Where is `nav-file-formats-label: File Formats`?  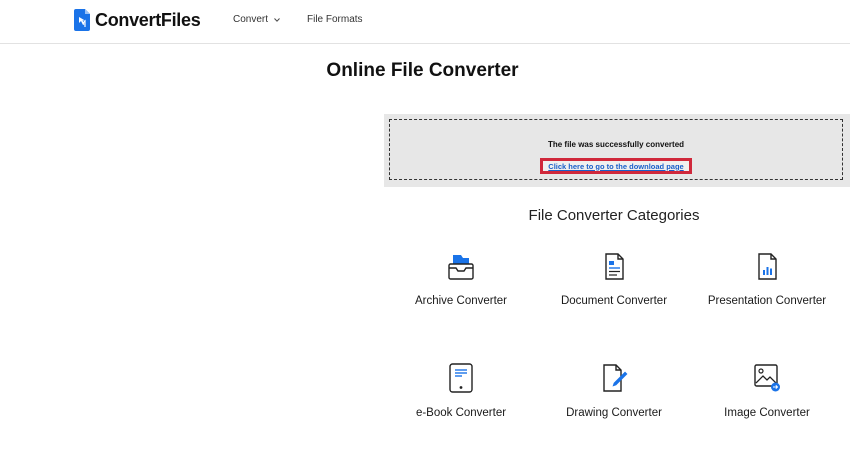 nav-file-formats-label: File Formats is located at coordinates (335, 19).